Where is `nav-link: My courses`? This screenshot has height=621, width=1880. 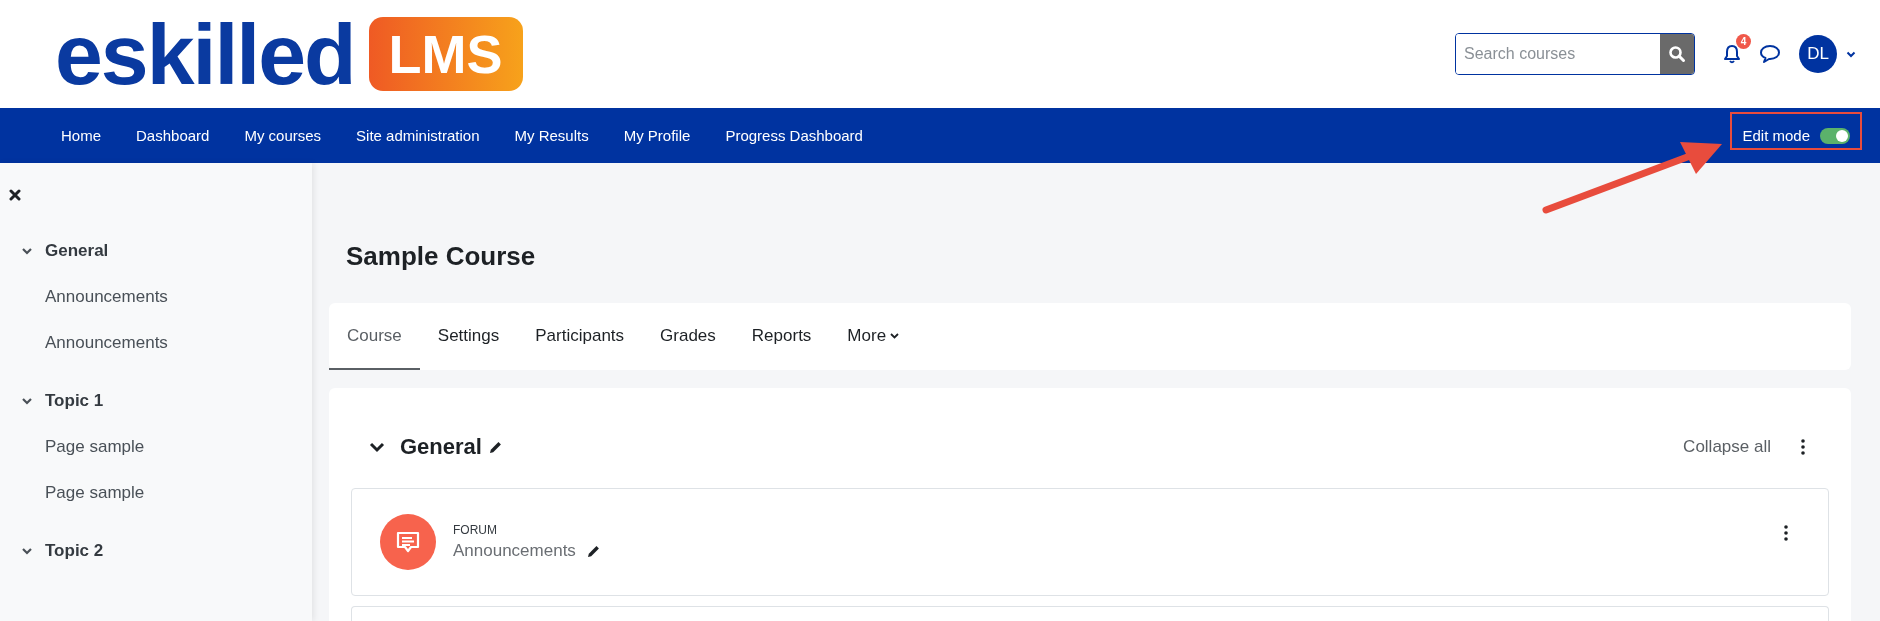 nav-link: My courses is located at coordinates (283, 135).